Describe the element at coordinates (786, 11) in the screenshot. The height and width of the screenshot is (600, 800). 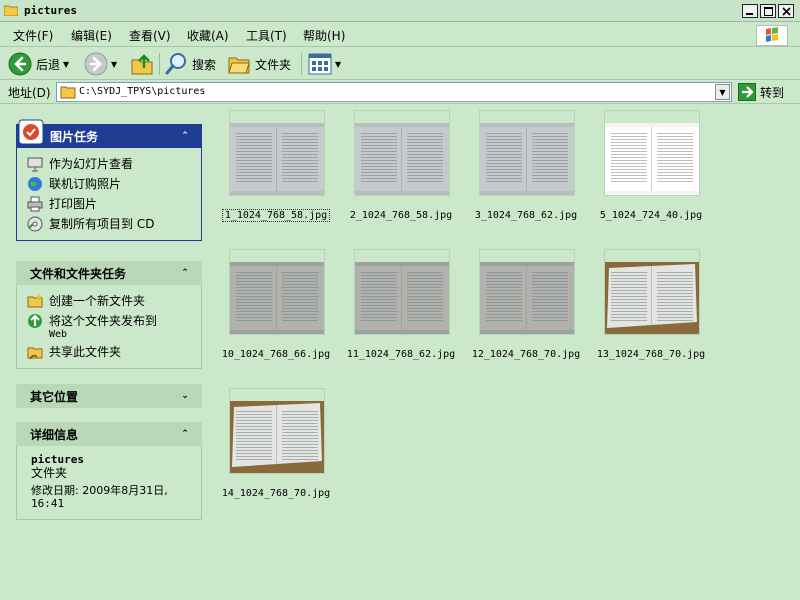
I see `close-button` at that location.